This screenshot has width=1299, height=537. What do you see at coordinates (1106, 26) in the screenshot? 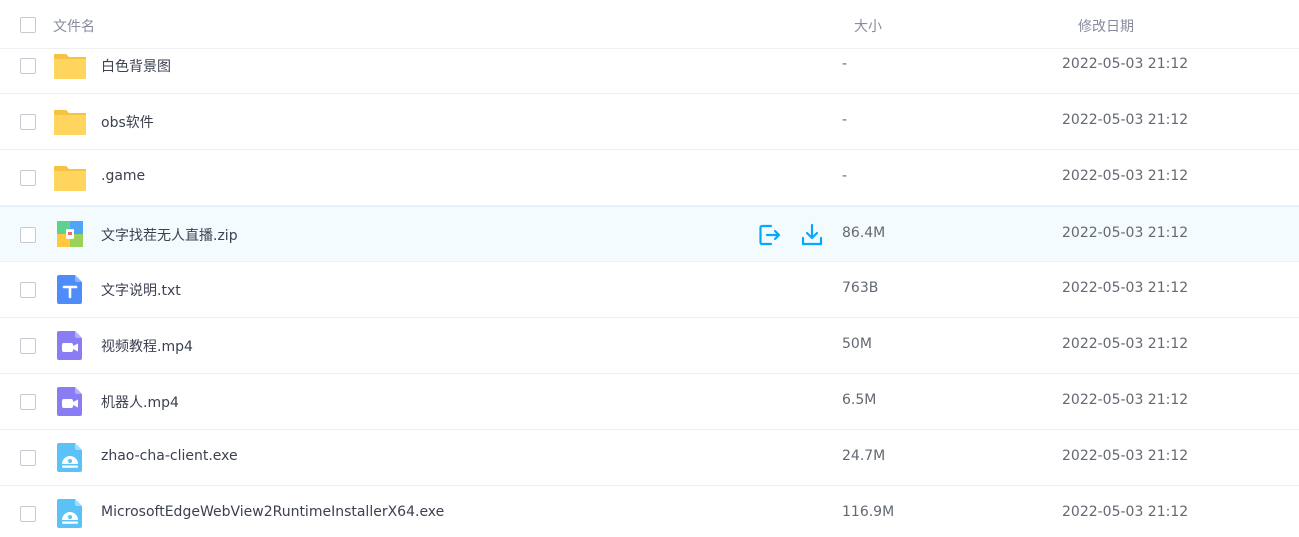
I see `column-header-date: 修改日期` at bounding box center [1106, 26].